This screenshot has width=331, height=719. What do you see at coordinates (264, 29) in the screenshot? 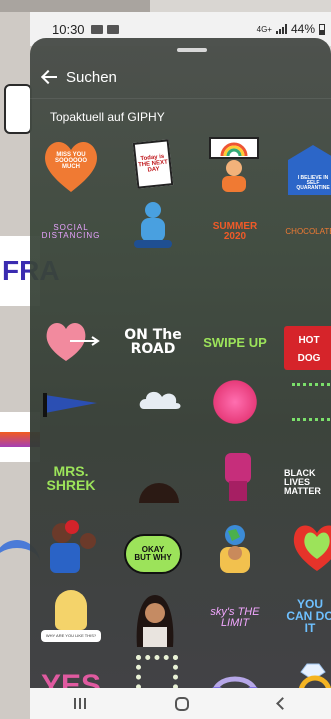
I see `network-type: 4G+` at bounding box center [264, 29].